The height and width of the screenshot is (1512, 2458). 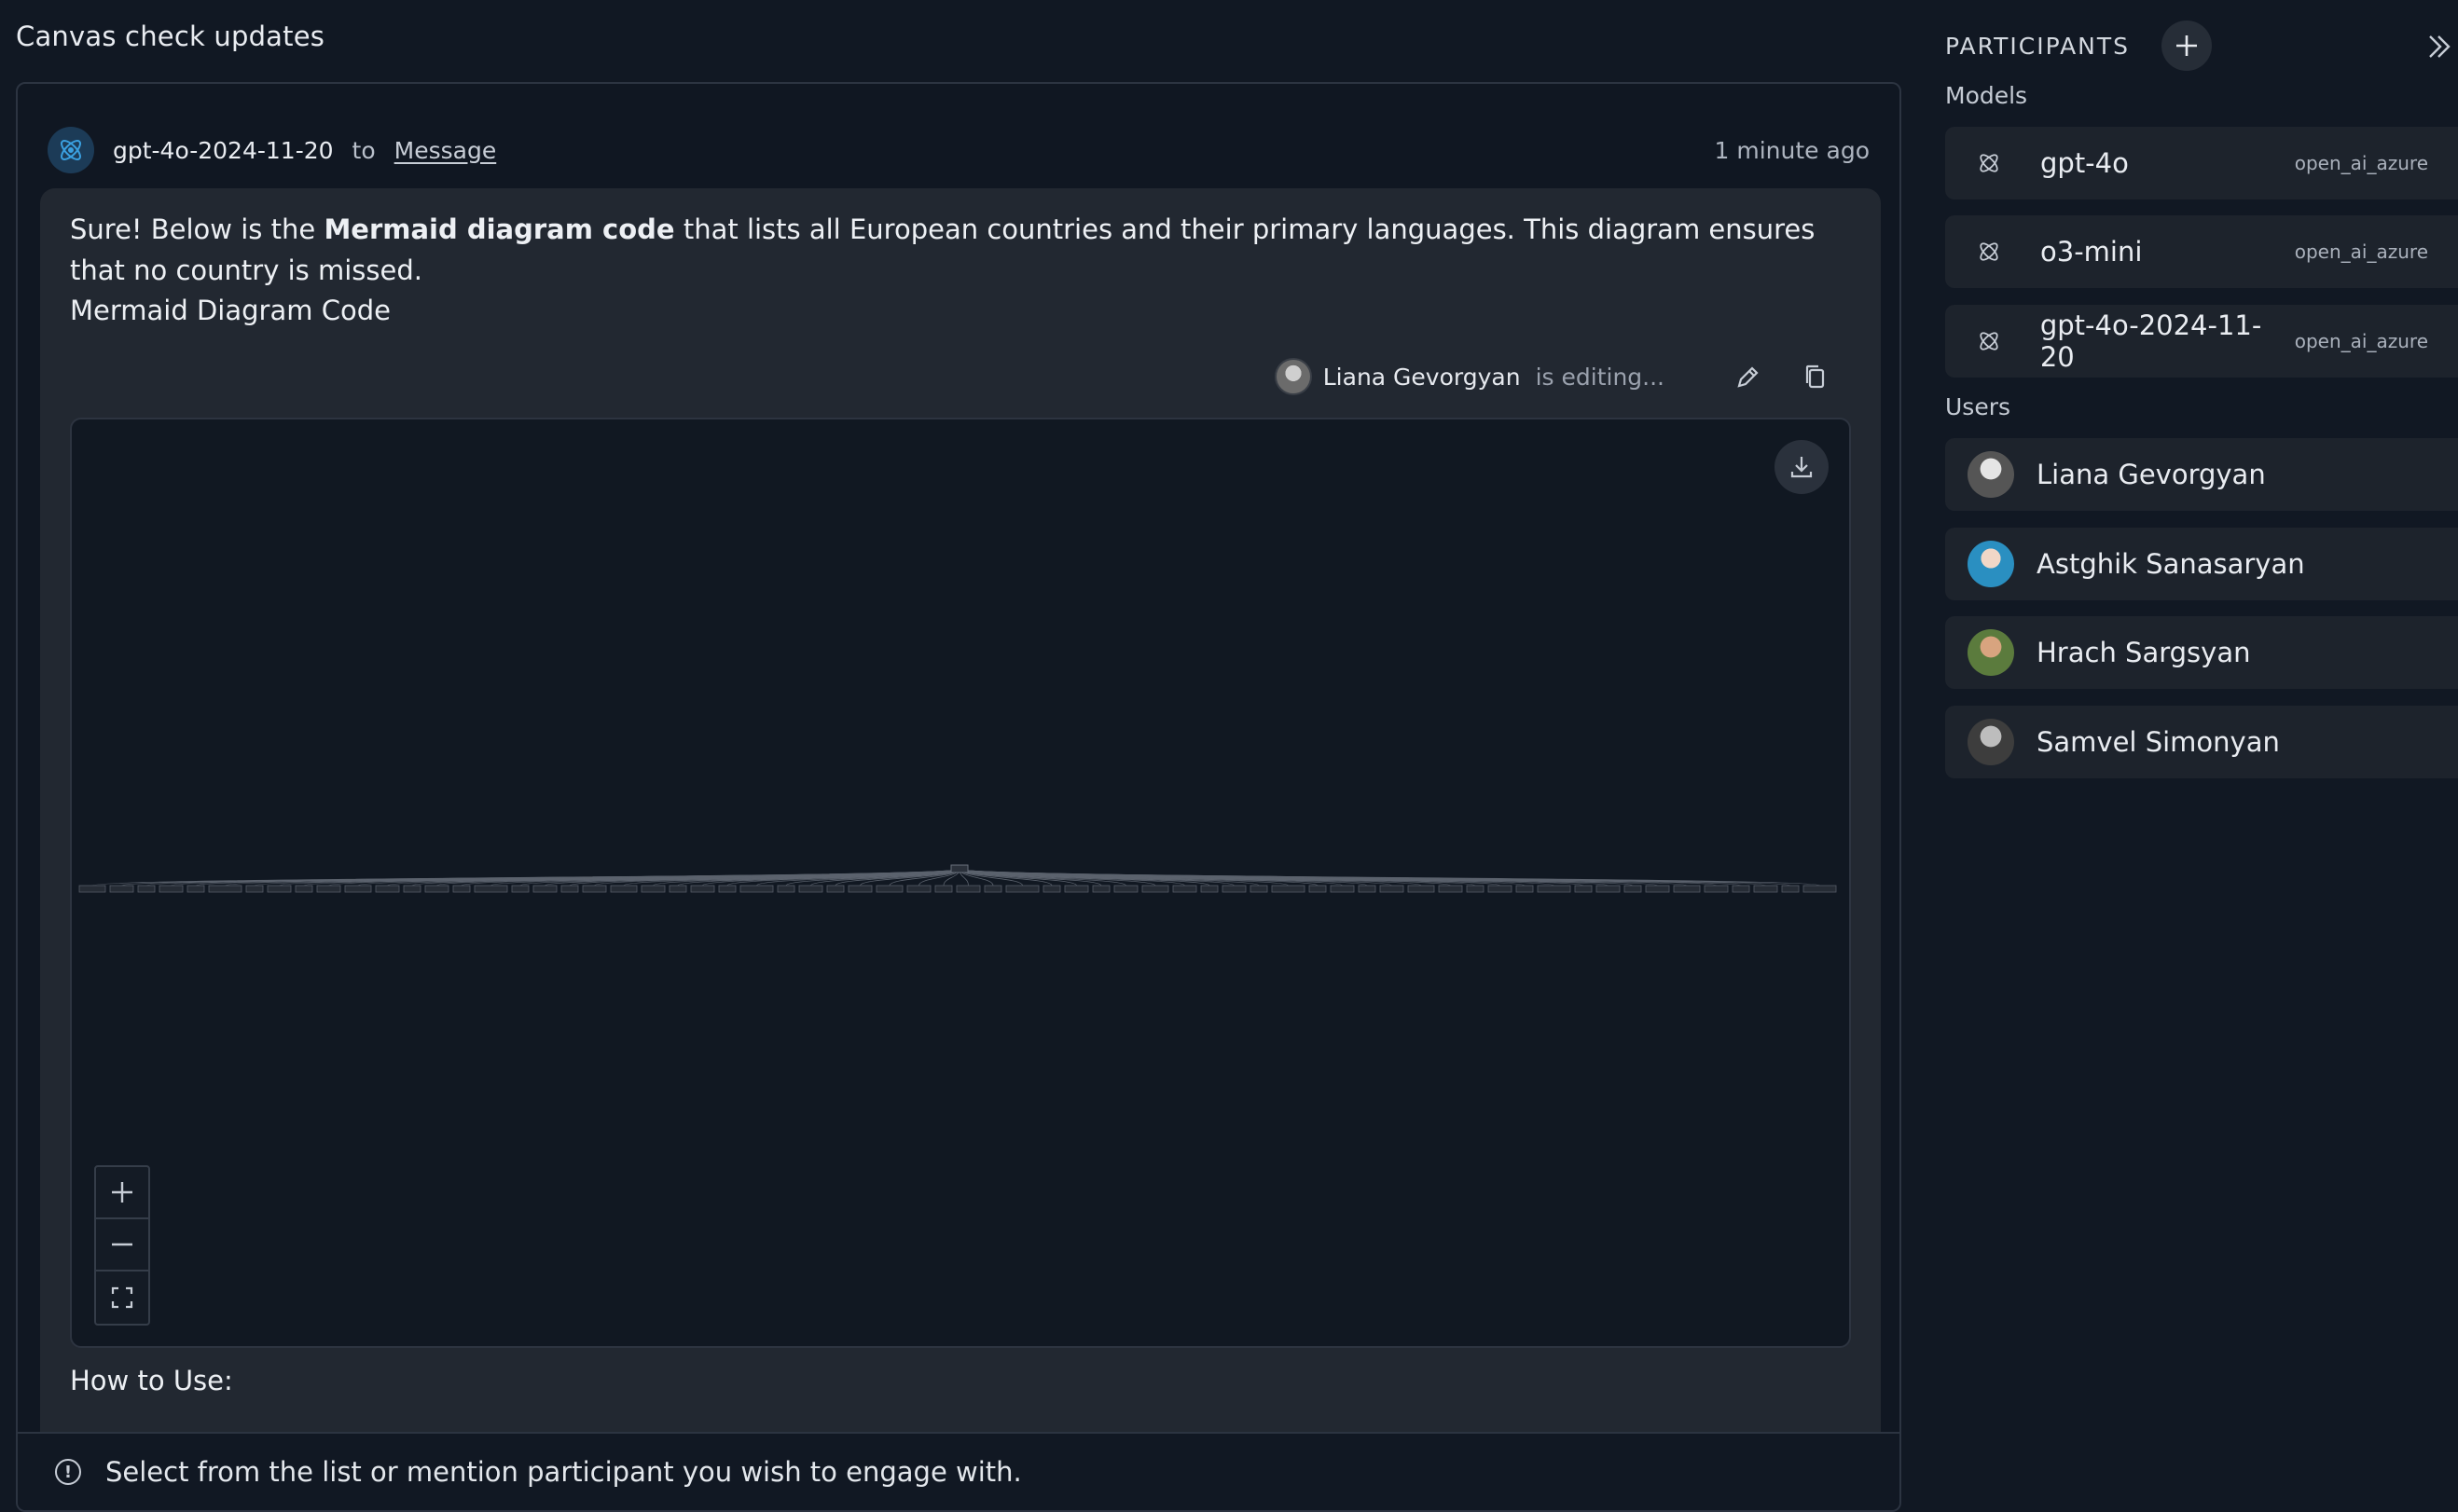 I want to click on editor-name: Liana Gevorgyan, so click(x=1421, y=377).